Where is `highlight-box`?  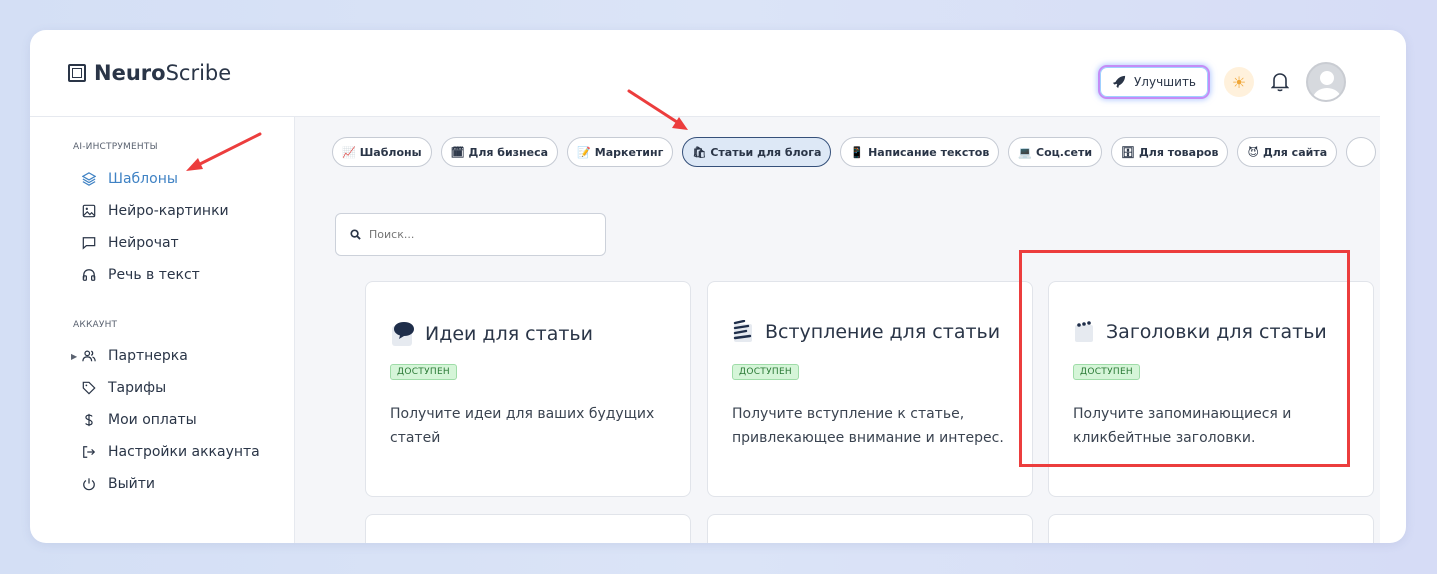 highlight-box is located at coordinates (1184, 358).